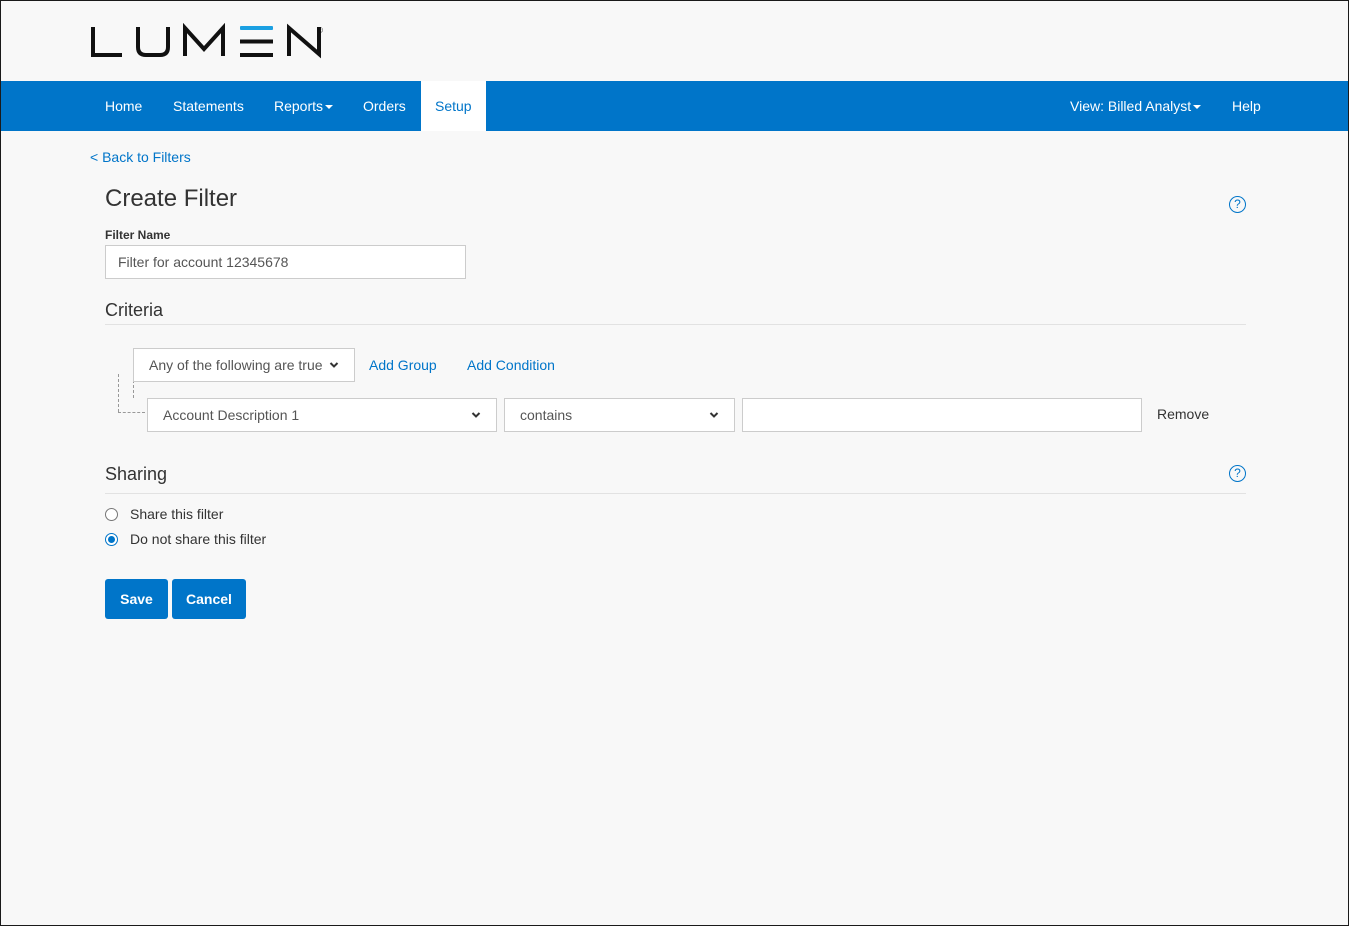 This screenshot has height=926, width=1349. I want to click on condition-connector-line, so click(118, 393).